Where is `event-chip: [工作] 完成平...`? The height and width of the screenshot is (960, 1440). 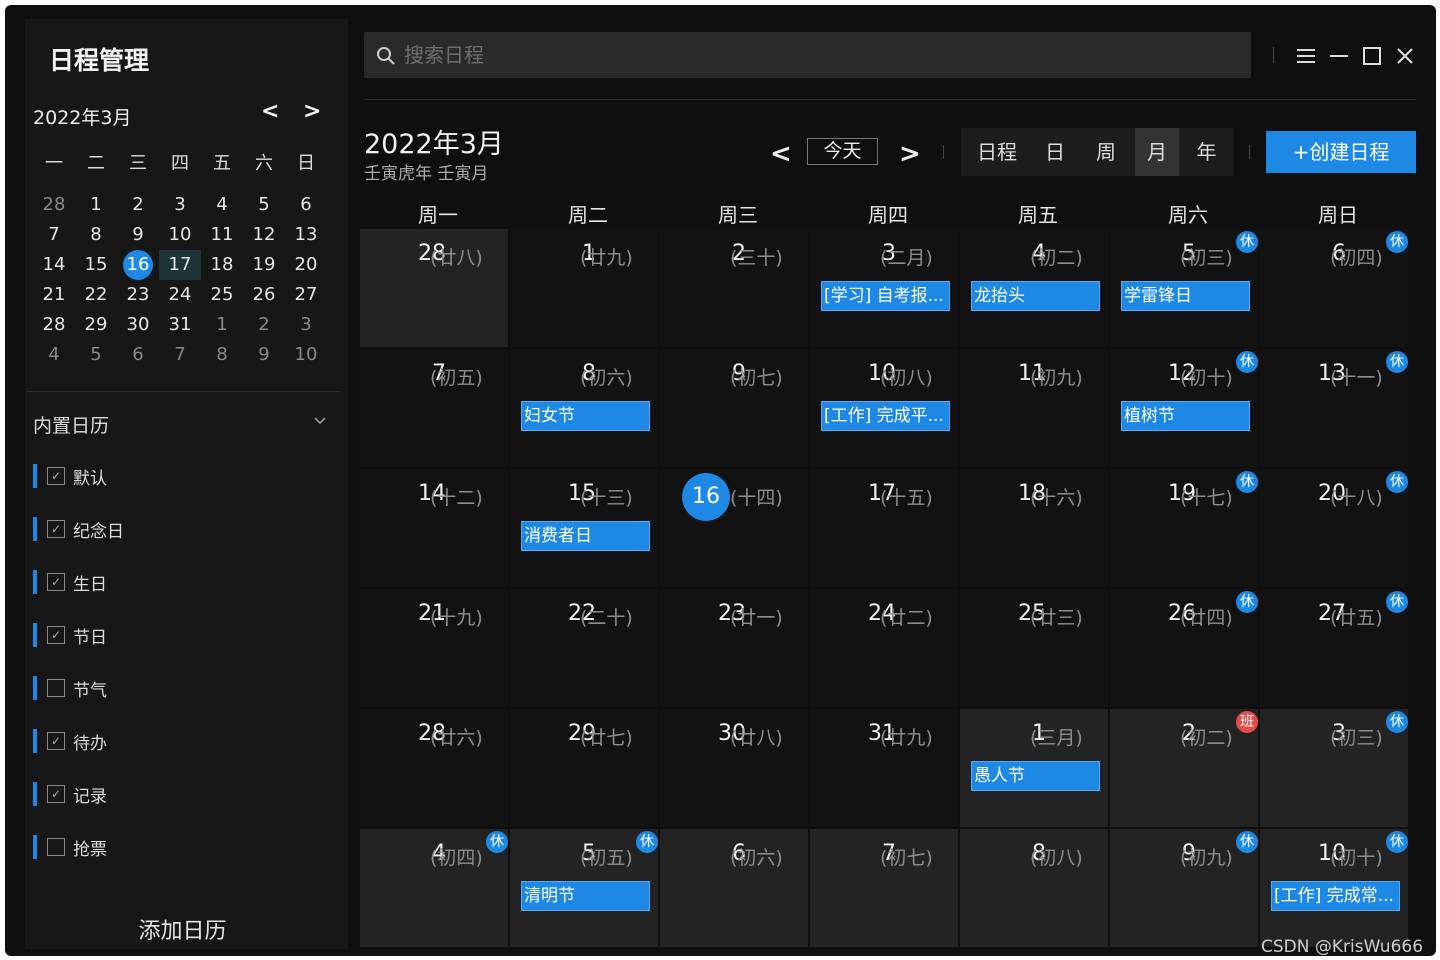 event-chip: [工作] 完成平... is located at coordinates (885, 416).